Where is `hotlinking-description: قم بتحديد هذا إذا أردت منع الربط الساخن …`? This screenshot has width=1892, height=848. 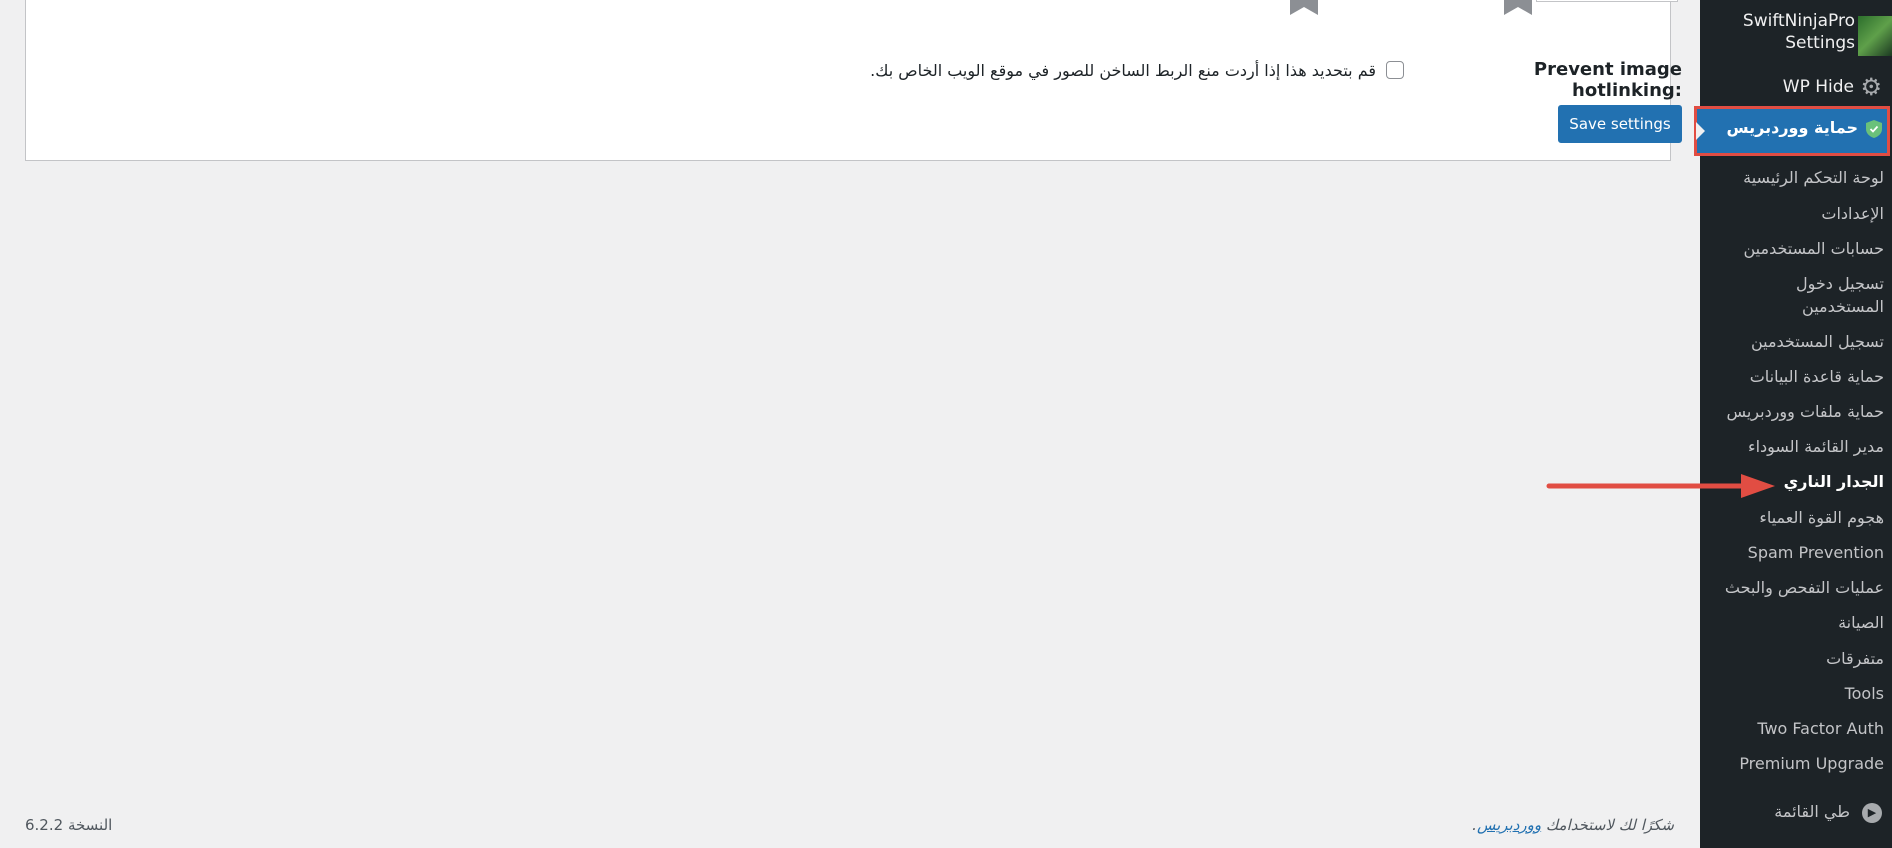
hotlinking-description: قم بتحديد هذا إذا أردت منع الربط الساخن … is located at coordinates (1123, 70).